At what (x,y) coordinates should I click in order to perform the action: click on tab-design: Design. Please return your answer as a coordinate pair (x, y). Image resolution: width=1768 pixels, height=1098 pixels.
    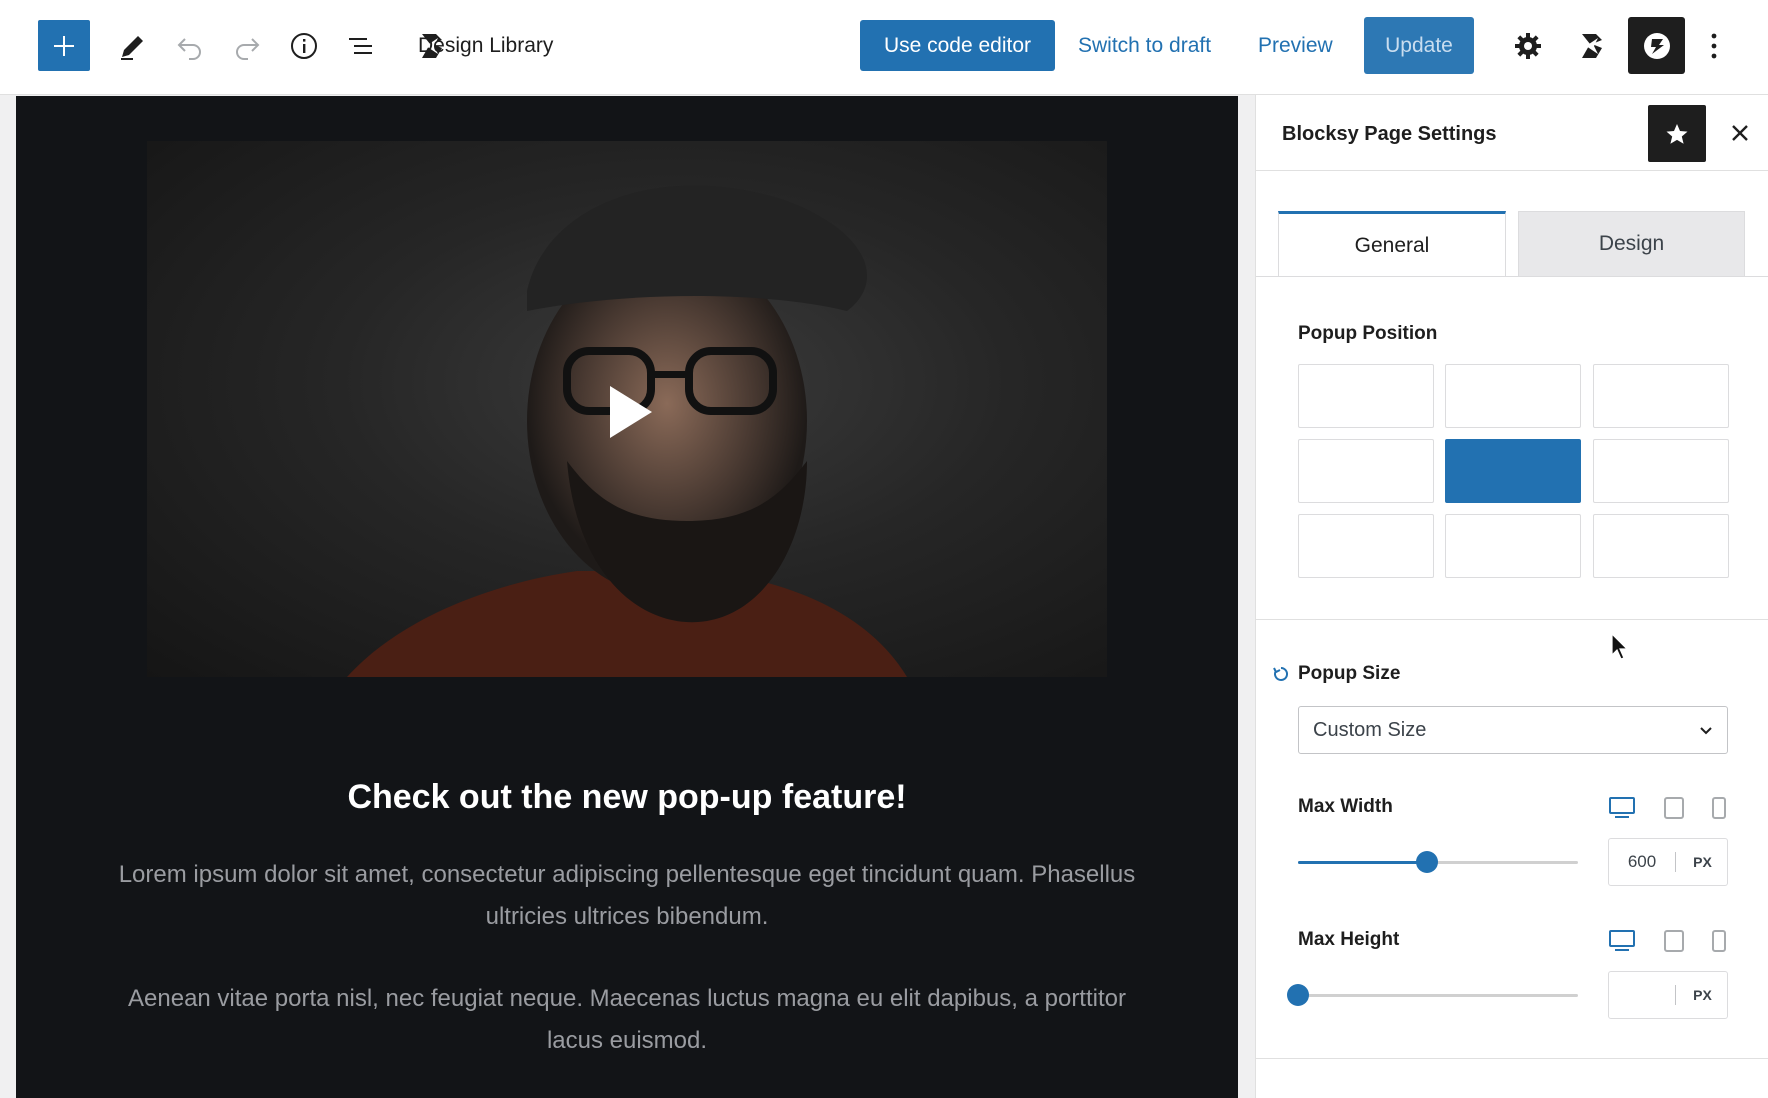
    Looking at the image, I should click on (1631, 244).